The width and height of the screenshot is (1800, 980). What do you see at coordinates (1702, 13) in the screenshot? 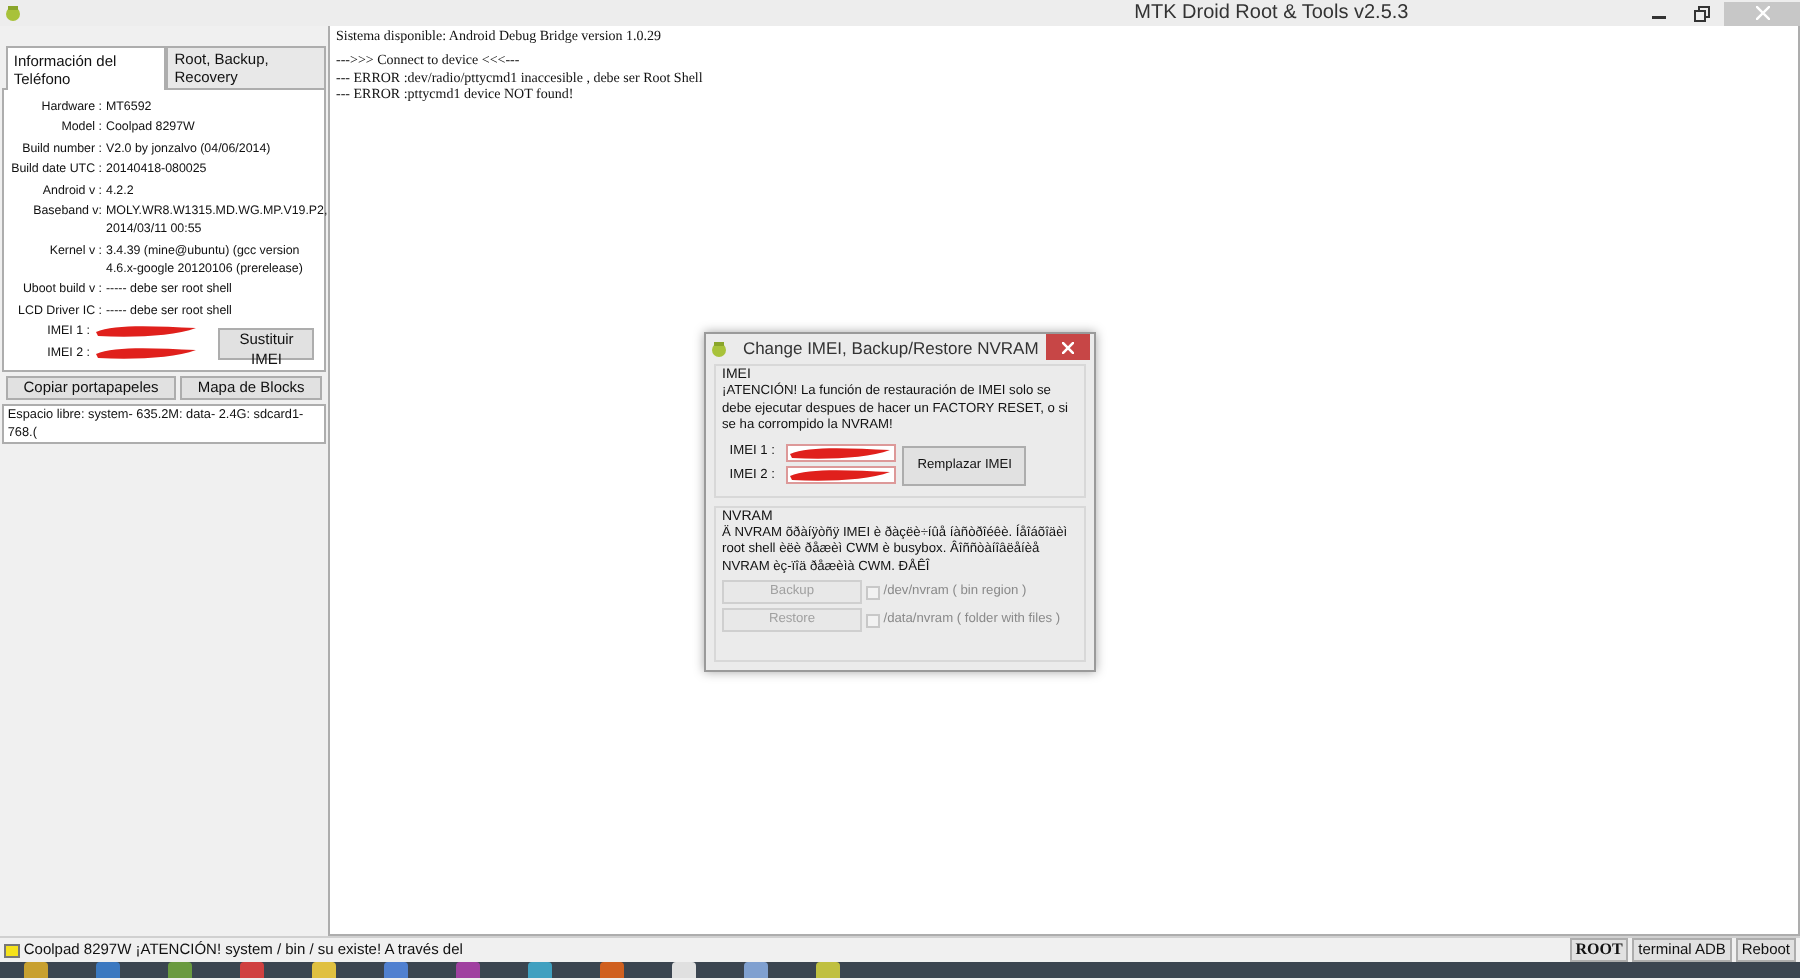
I see `restore-icon` at bounding box center [1702, 13].